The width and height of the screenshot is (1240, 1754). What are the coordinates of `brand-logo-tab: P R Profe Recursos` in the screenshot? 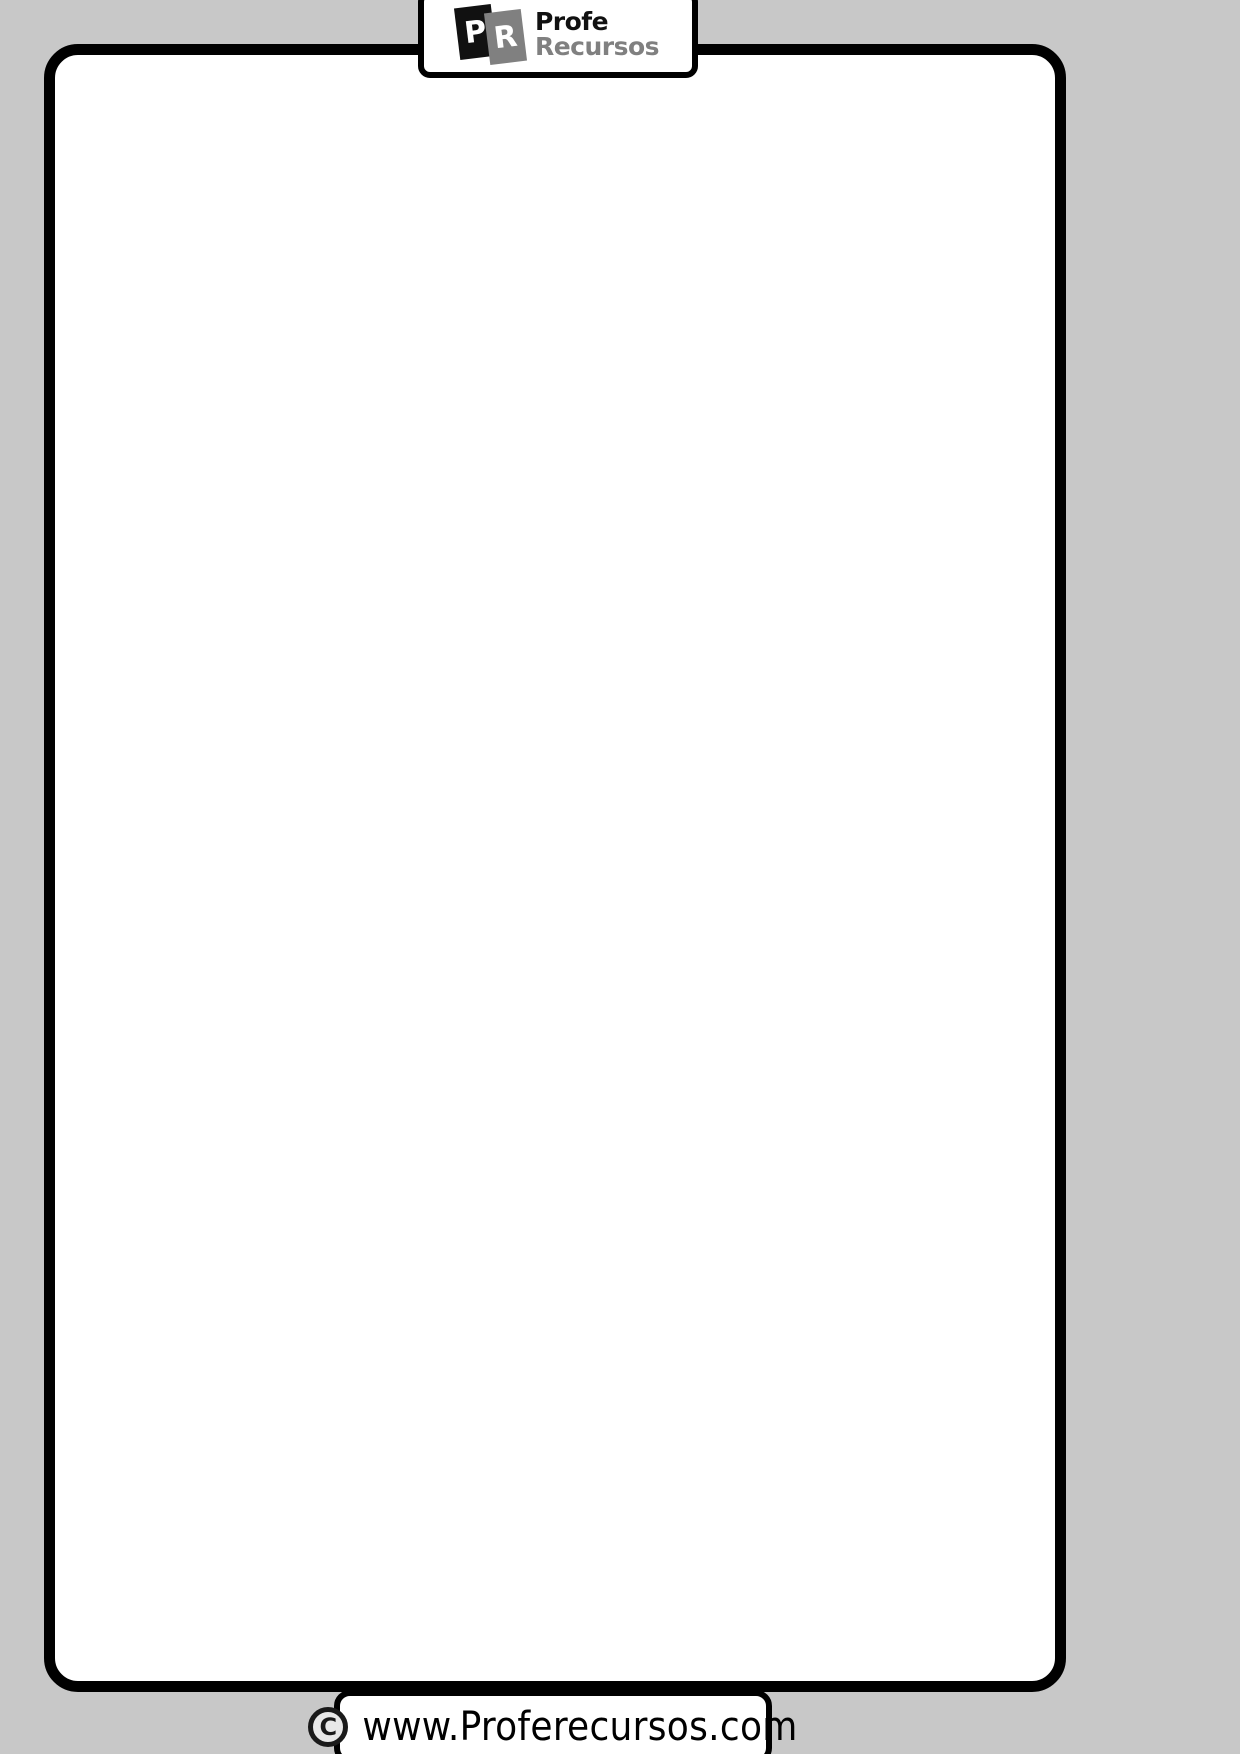 It's located at (558, 39).